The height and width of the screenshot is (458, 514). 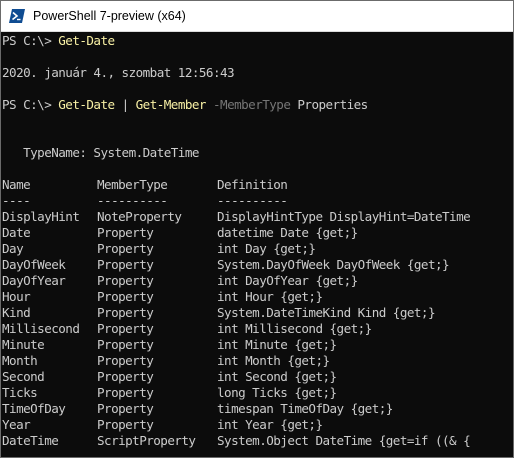 I want to click on table-header: Name MemberType Definition, so click(x=257, y=185).